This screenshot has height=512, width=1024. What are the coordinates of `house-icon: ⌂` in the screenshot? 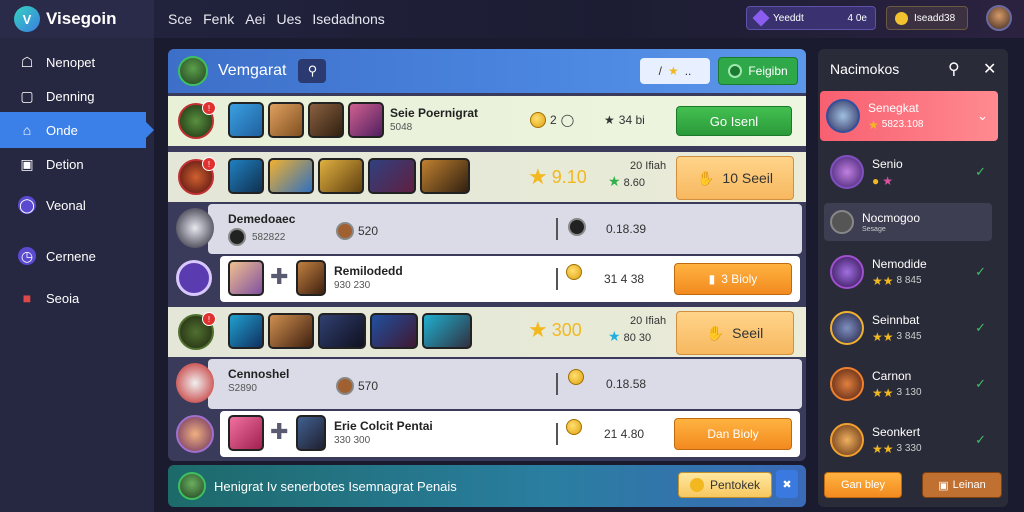 It's located at (27, 130).